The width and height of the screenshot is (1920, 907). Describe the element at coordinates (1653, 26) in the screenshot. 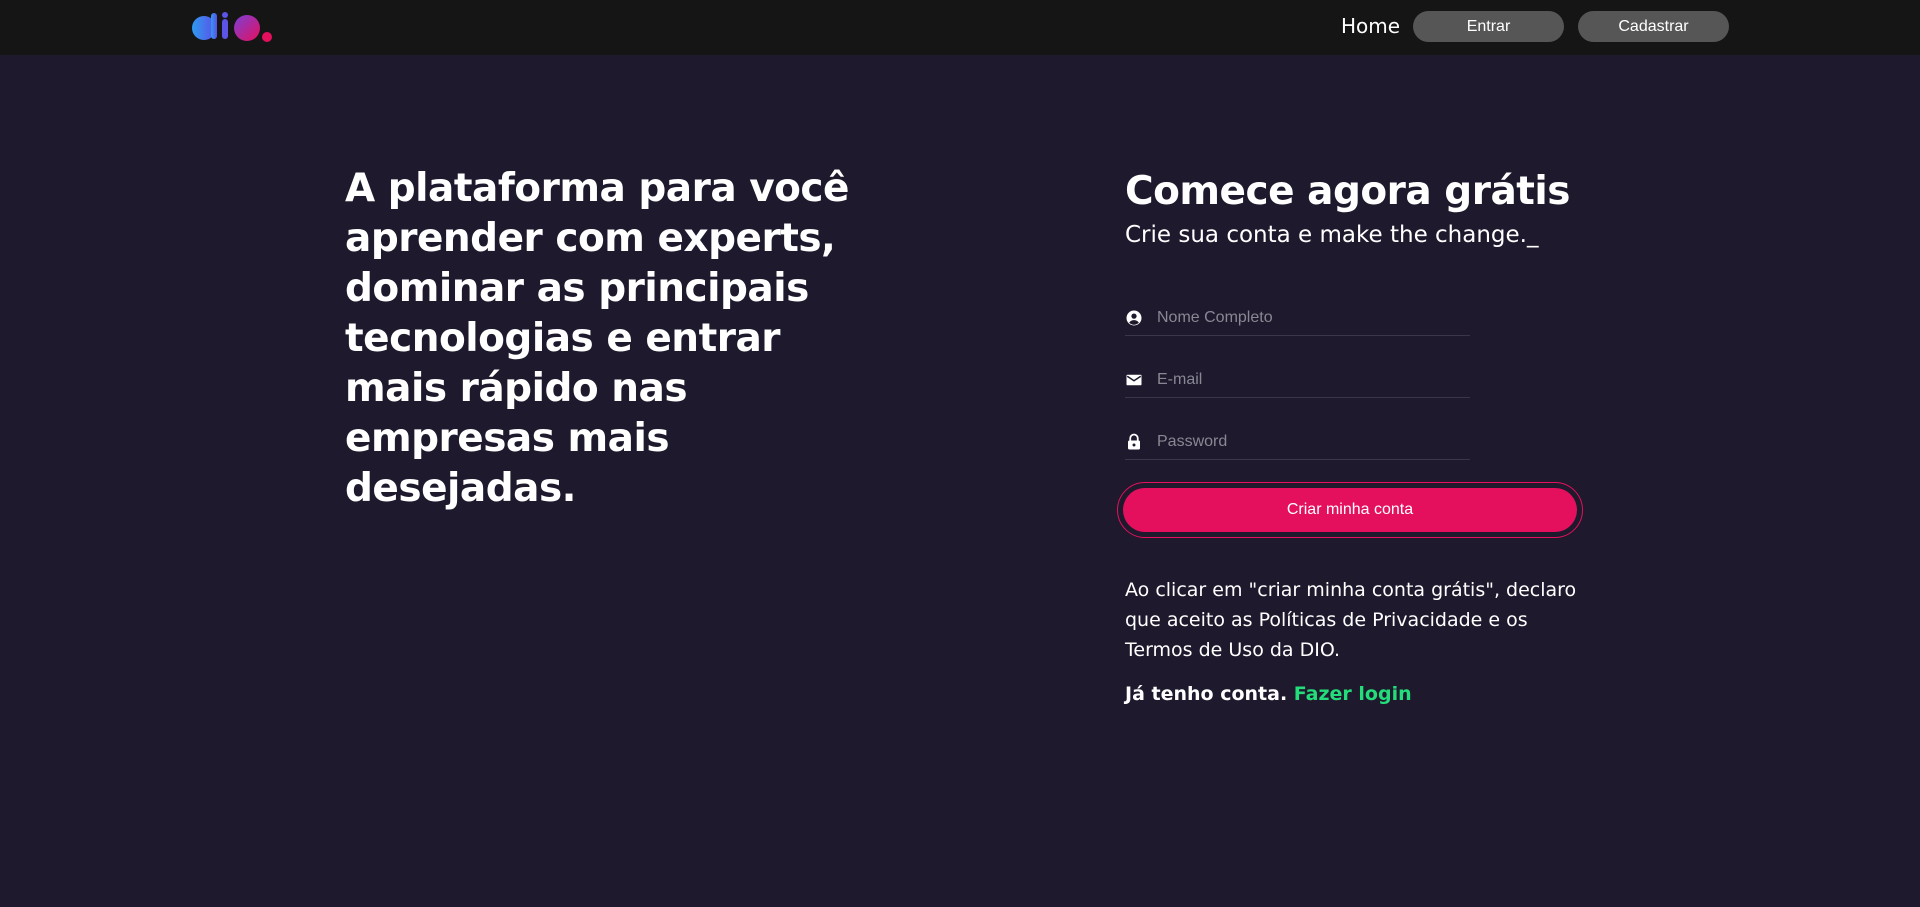

I see `signup-button: Cadastrar` at that location.